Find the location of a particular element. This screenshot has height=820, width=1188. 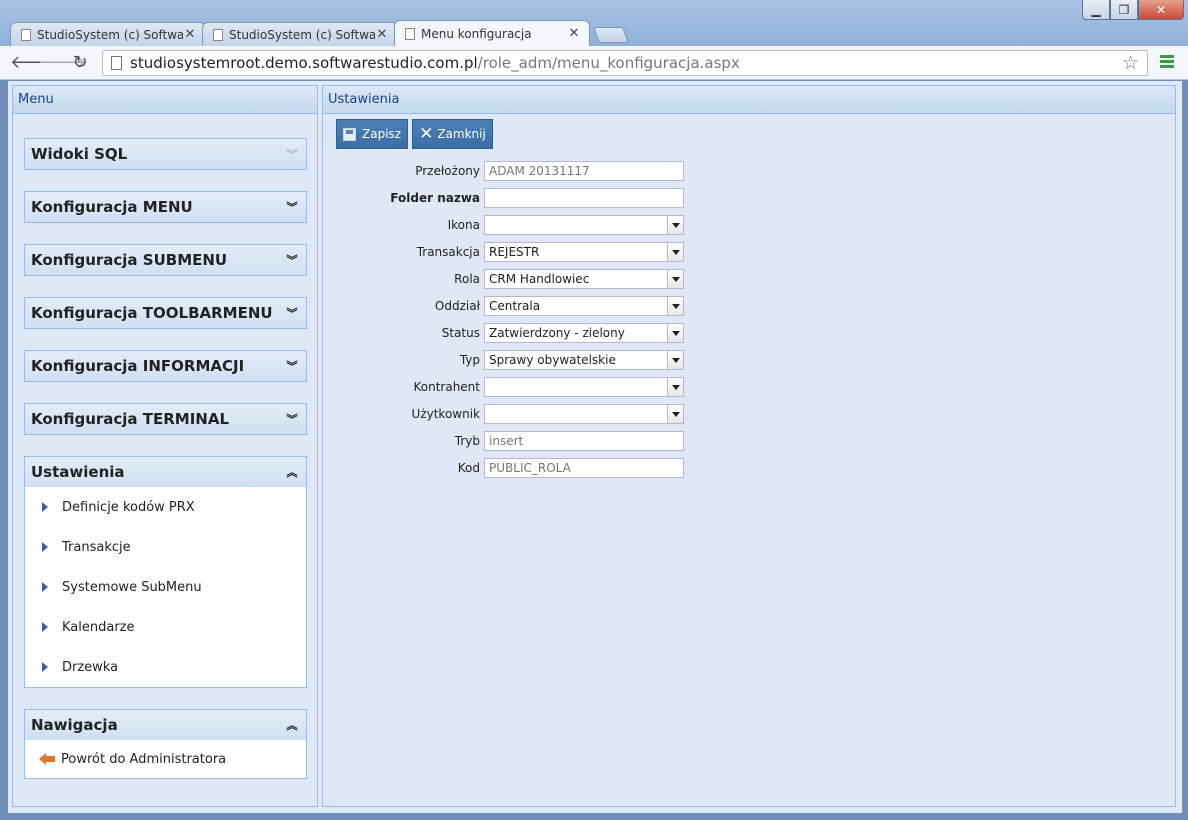

bookmark-star-icon: ☆ is located at coordinates (1130, 63).